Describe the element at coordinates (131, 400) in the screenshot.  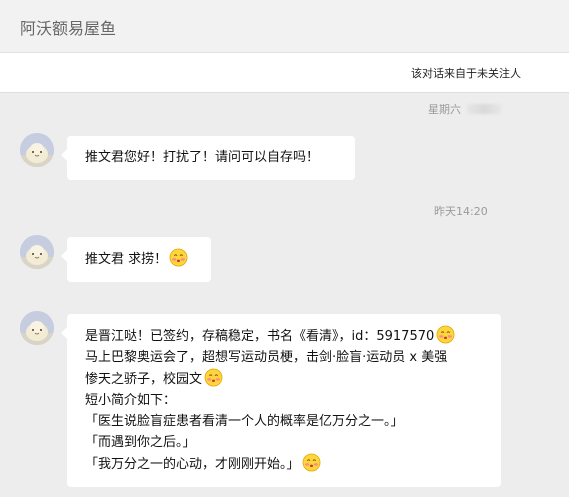
I see `message-3-line-4: 短小简介如下：` at that location.